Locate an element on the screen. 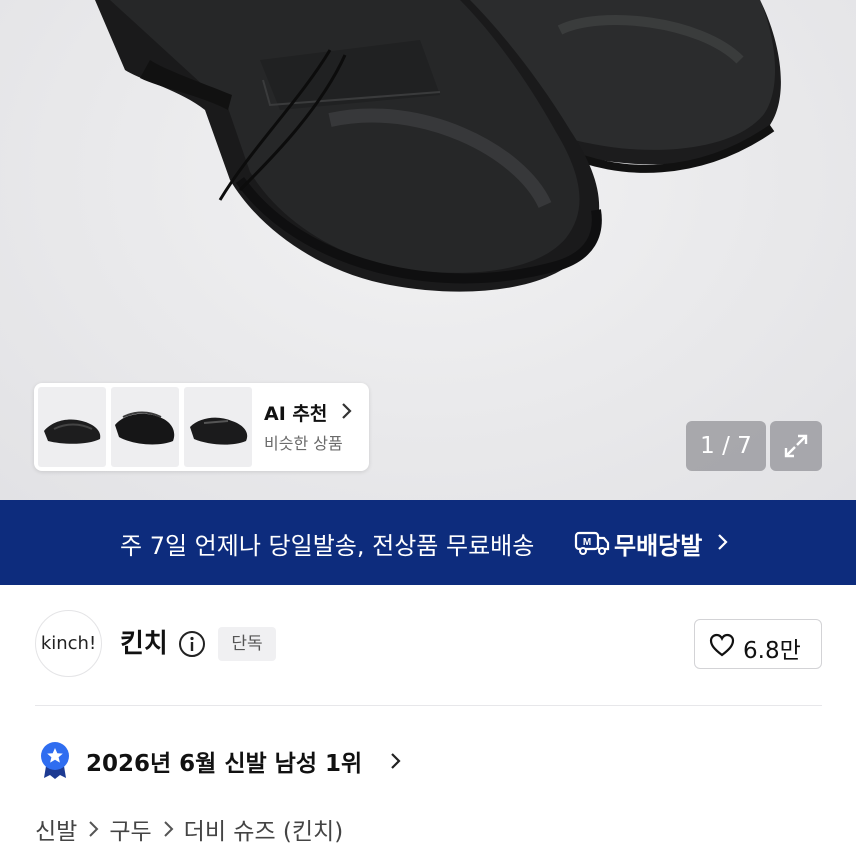 This screenshot has height=856, width=856. ranking-text: 2026년 6월 신발 남성 1위 is located at coordinates (224, 761).